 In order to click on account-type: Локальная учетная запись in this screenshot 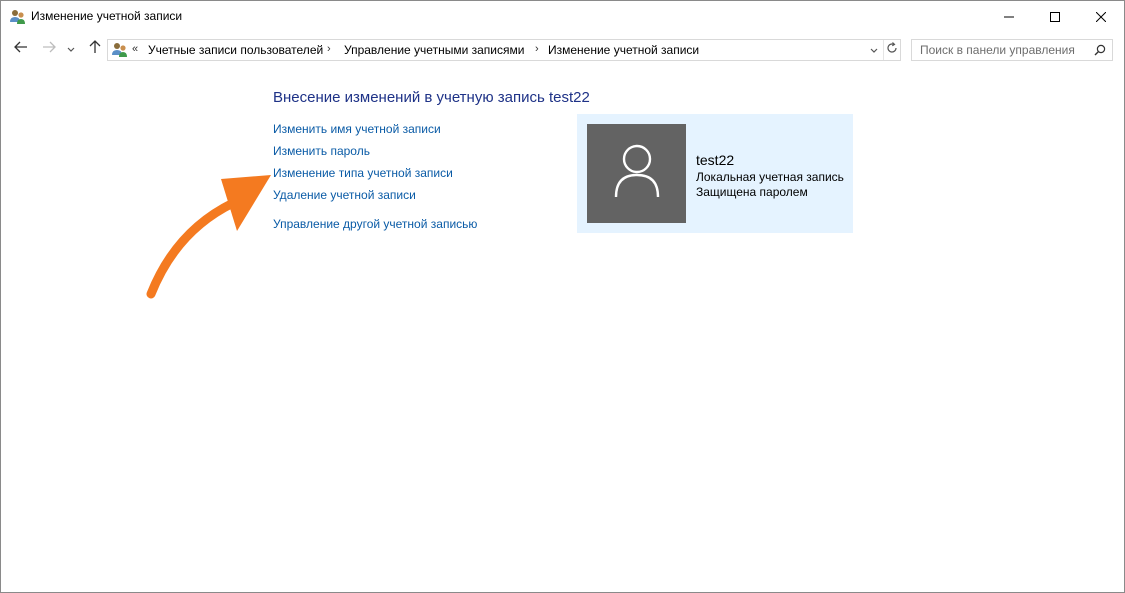, I will do `click(770, 177)`.